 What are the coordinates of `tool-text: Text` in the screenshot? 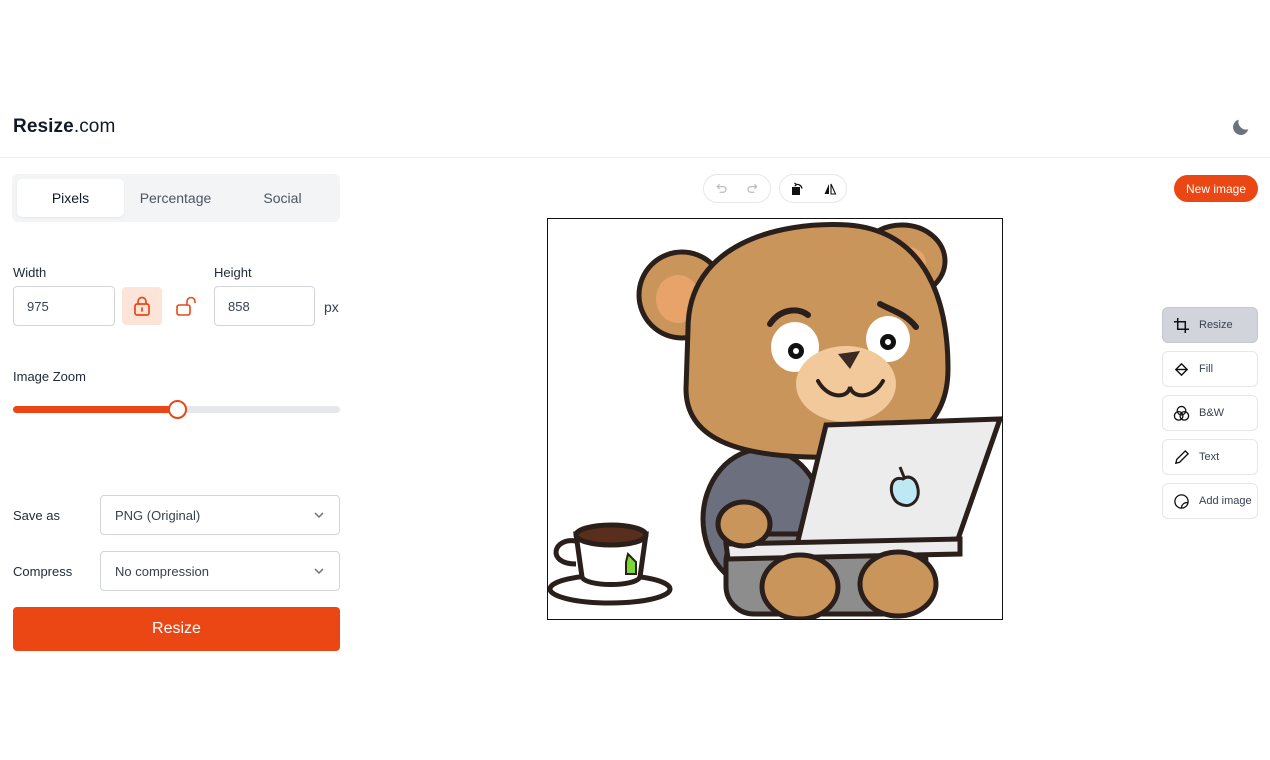 It's located at (1210, 457).